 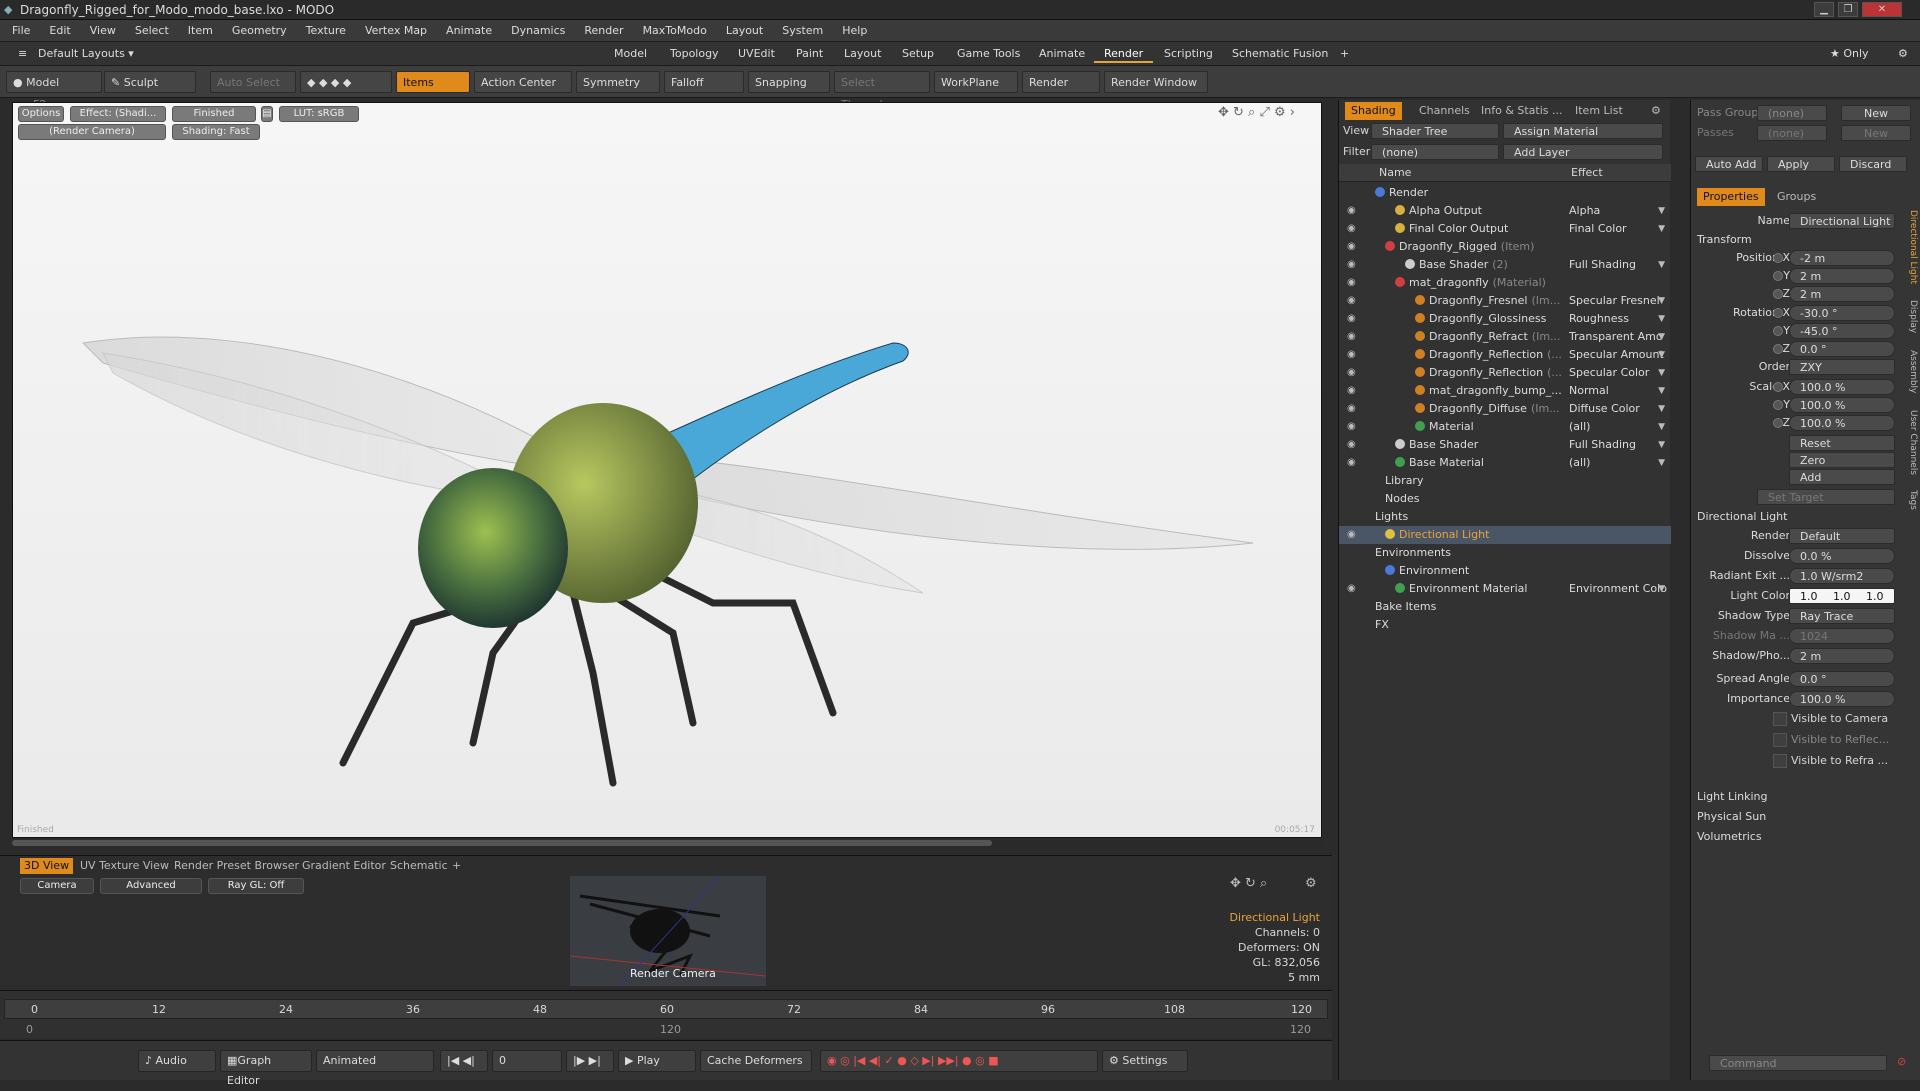 I want to click on shader-tree-row: Environments, so click(x=1505, y=553).